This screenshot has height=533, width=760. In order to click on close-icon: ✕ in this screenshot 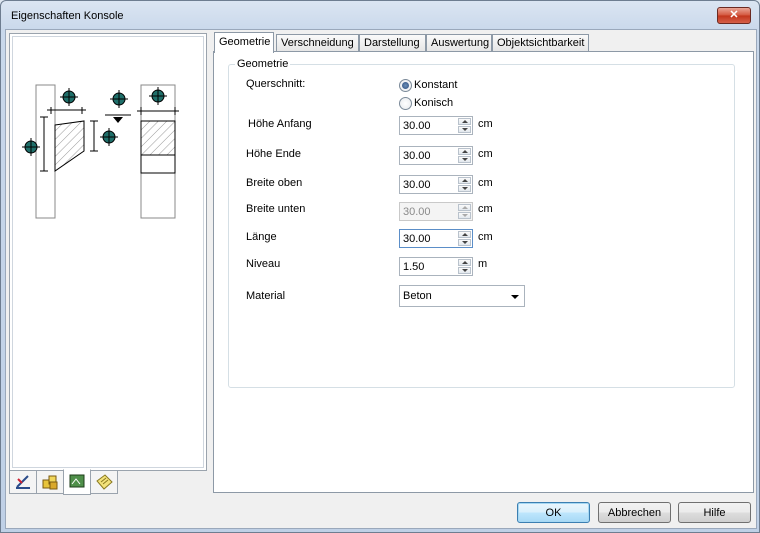, I will do `click(734, 15)`.